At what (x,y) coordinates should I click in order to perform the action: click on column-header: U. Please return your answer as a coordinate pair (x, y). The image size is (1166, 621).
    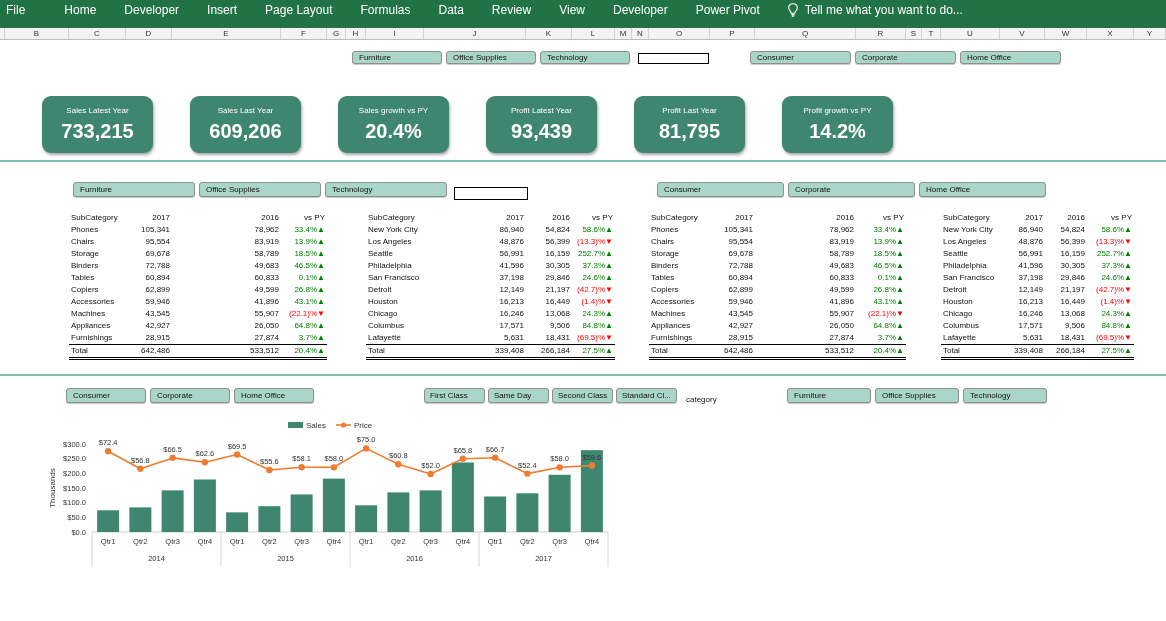
    Looking at the image, I should click on (970, 33).